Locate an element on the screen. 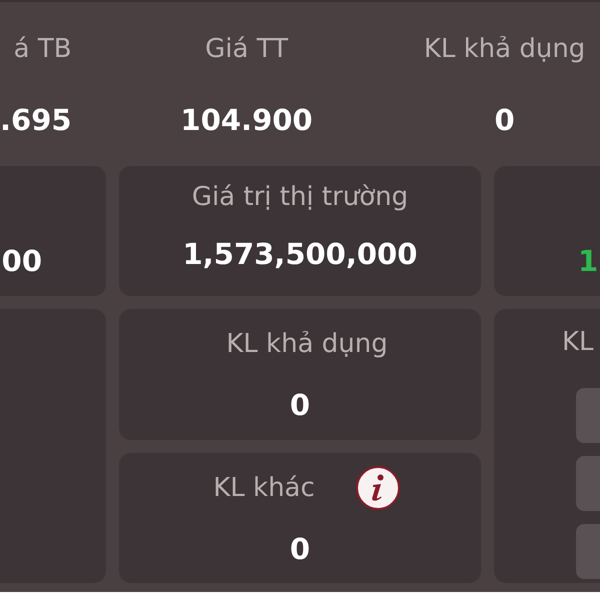 The height and width of the screenshot is (600, 600). market-value-label: Giá trị thị trường is located at coordinates (300, 197).